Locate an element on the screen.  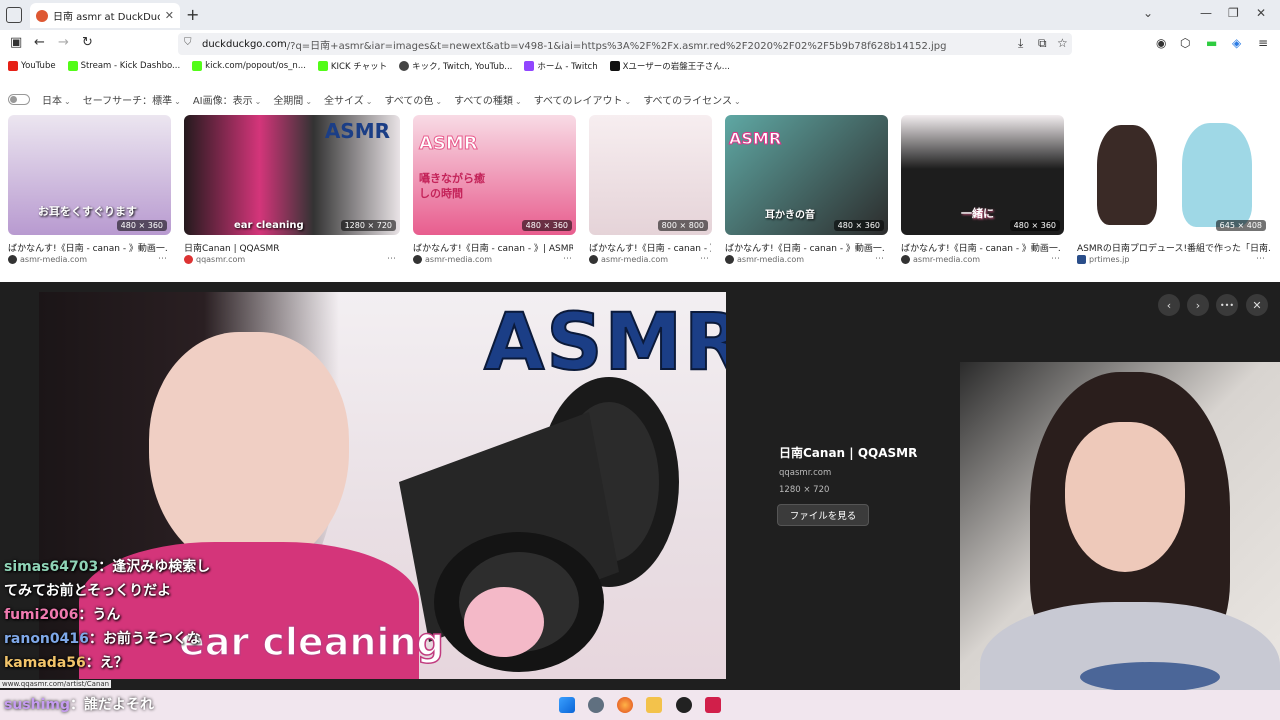
streamer-face is located at coordinates (1125, 497).